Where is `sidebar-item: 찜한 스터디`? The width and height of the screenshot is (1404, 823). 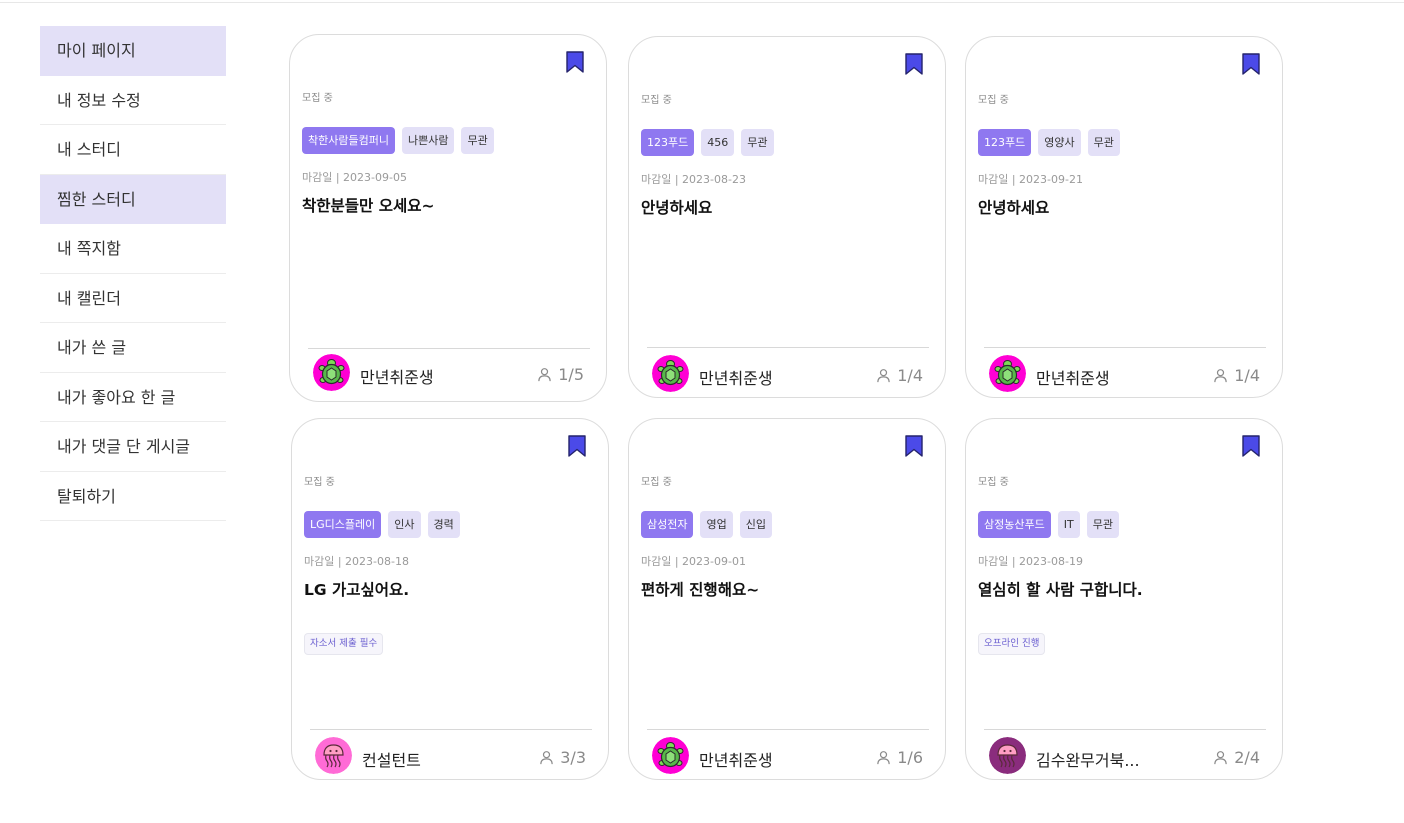 sidebar-item: 찜한 스터디 is located at coordinates (133, 199).